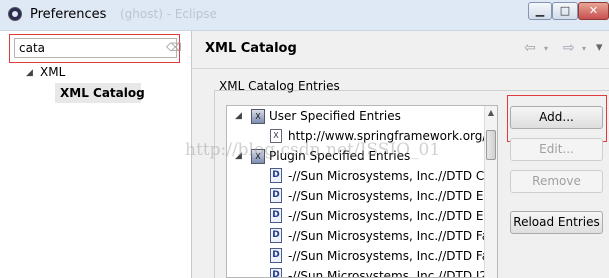 Image resolution: width=609 pixels, height=278 pixels. What do you see at coordinates (569, 48) in the screenshot?
I see `forward-arrow-icon: ⇨` at bounding box center [569, 48].